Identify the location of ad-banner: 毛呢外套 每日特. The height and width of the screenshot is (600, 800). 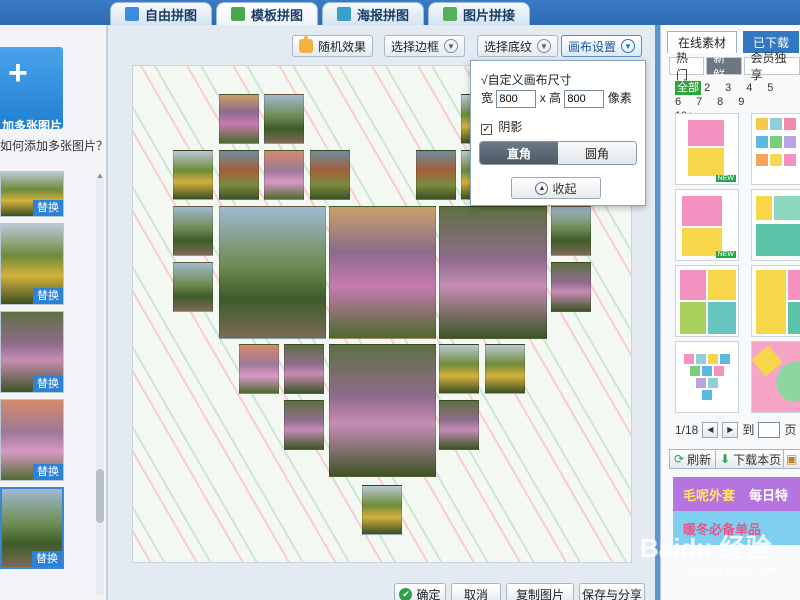
(736, 494).